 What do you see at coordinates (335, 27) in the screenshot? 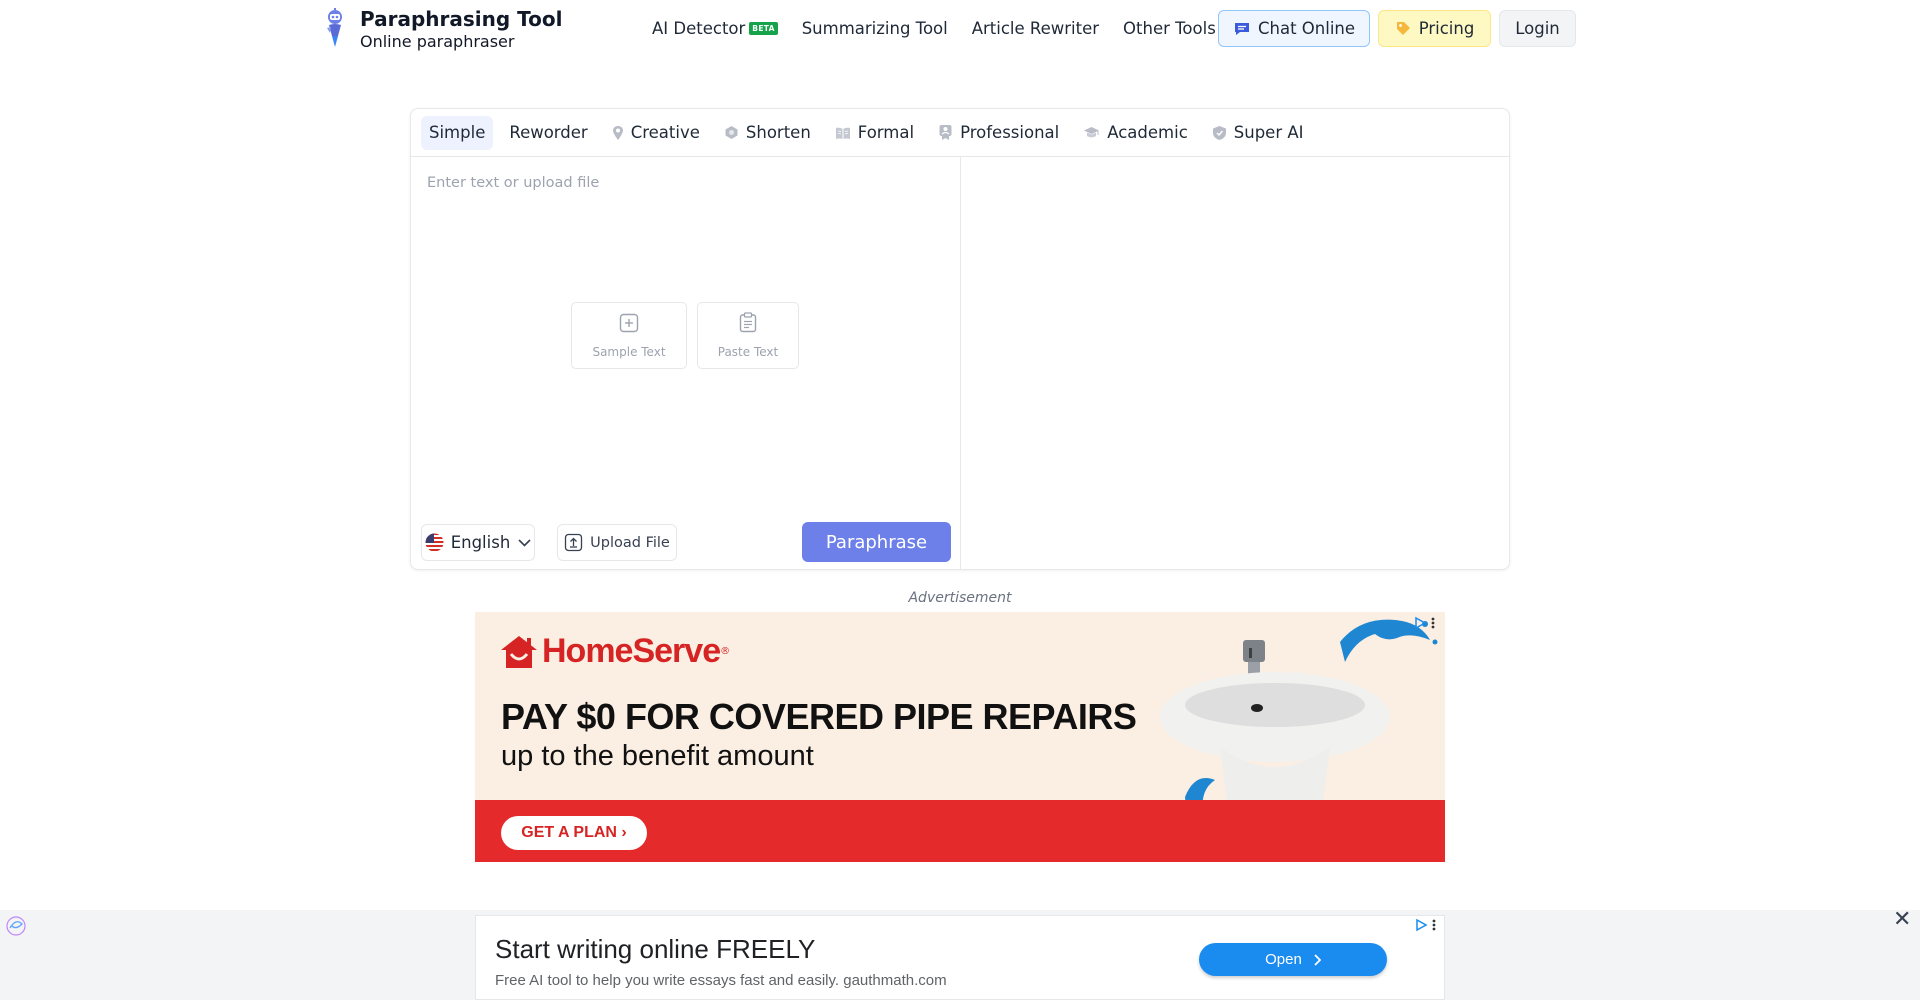
I see `robot-logo-icon` at bounding box center [335, 27].